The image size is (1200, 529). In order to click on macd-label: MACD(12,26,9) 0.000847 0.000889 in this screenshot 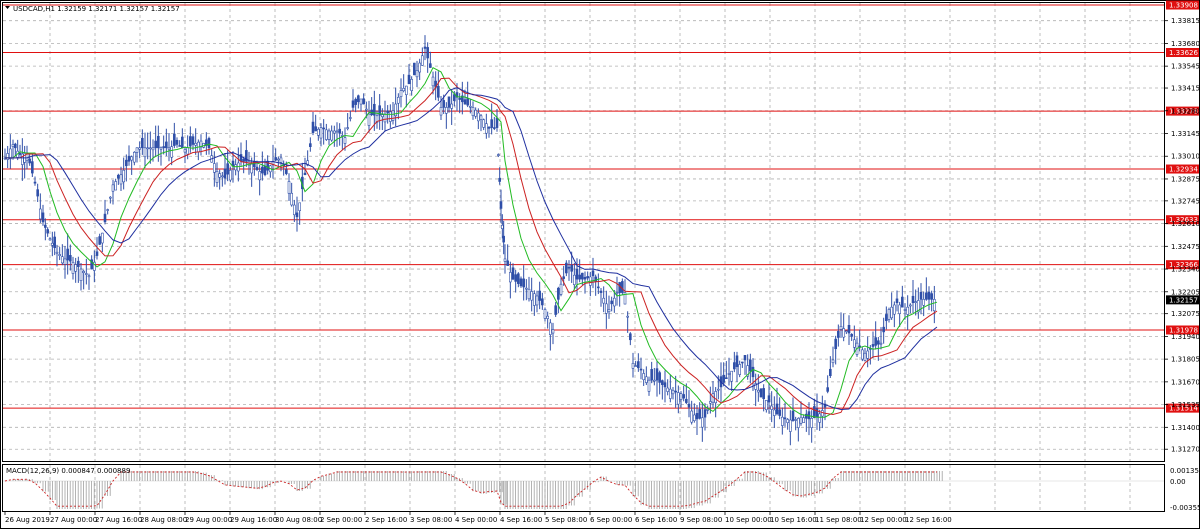, I will do `click(68, 471)`.